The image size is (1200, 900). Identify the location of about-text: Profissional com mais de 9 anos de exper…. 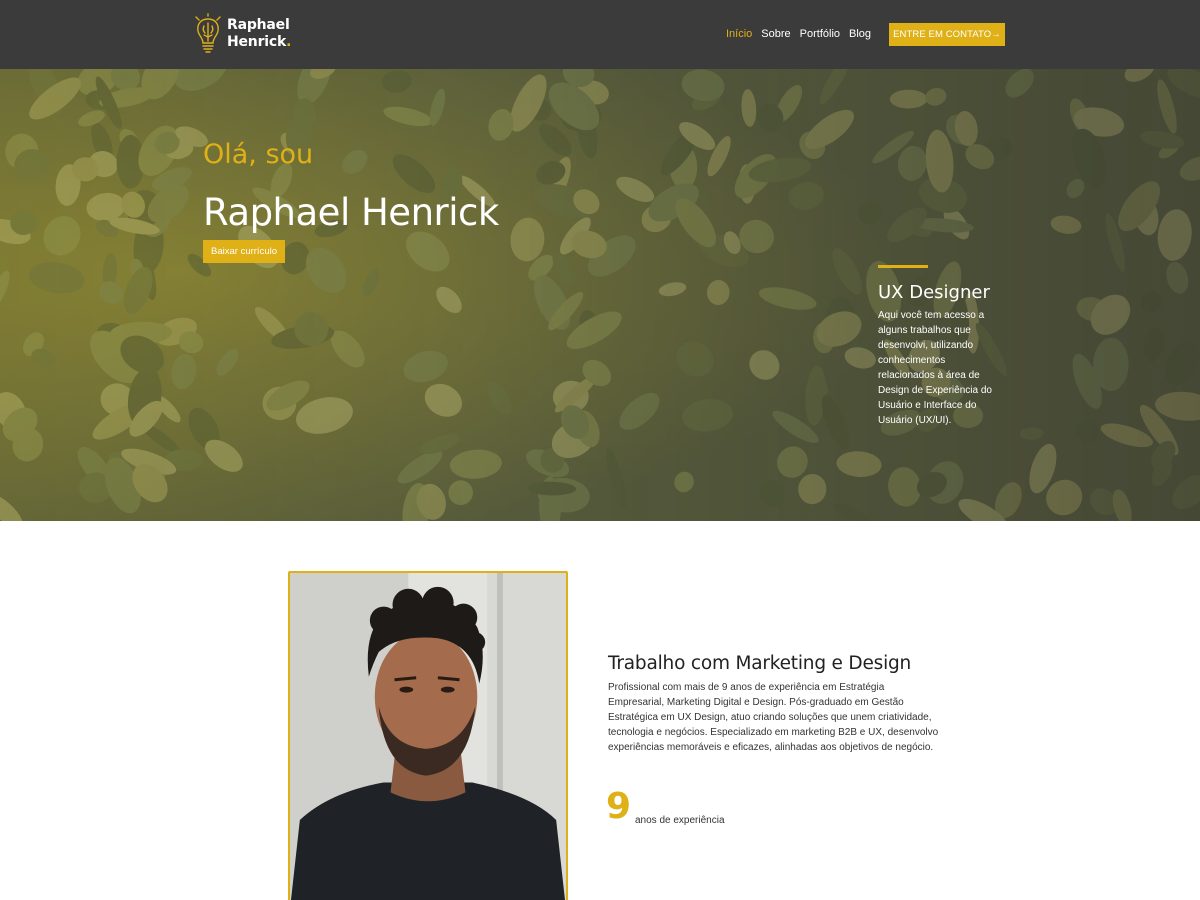
(773, 717).